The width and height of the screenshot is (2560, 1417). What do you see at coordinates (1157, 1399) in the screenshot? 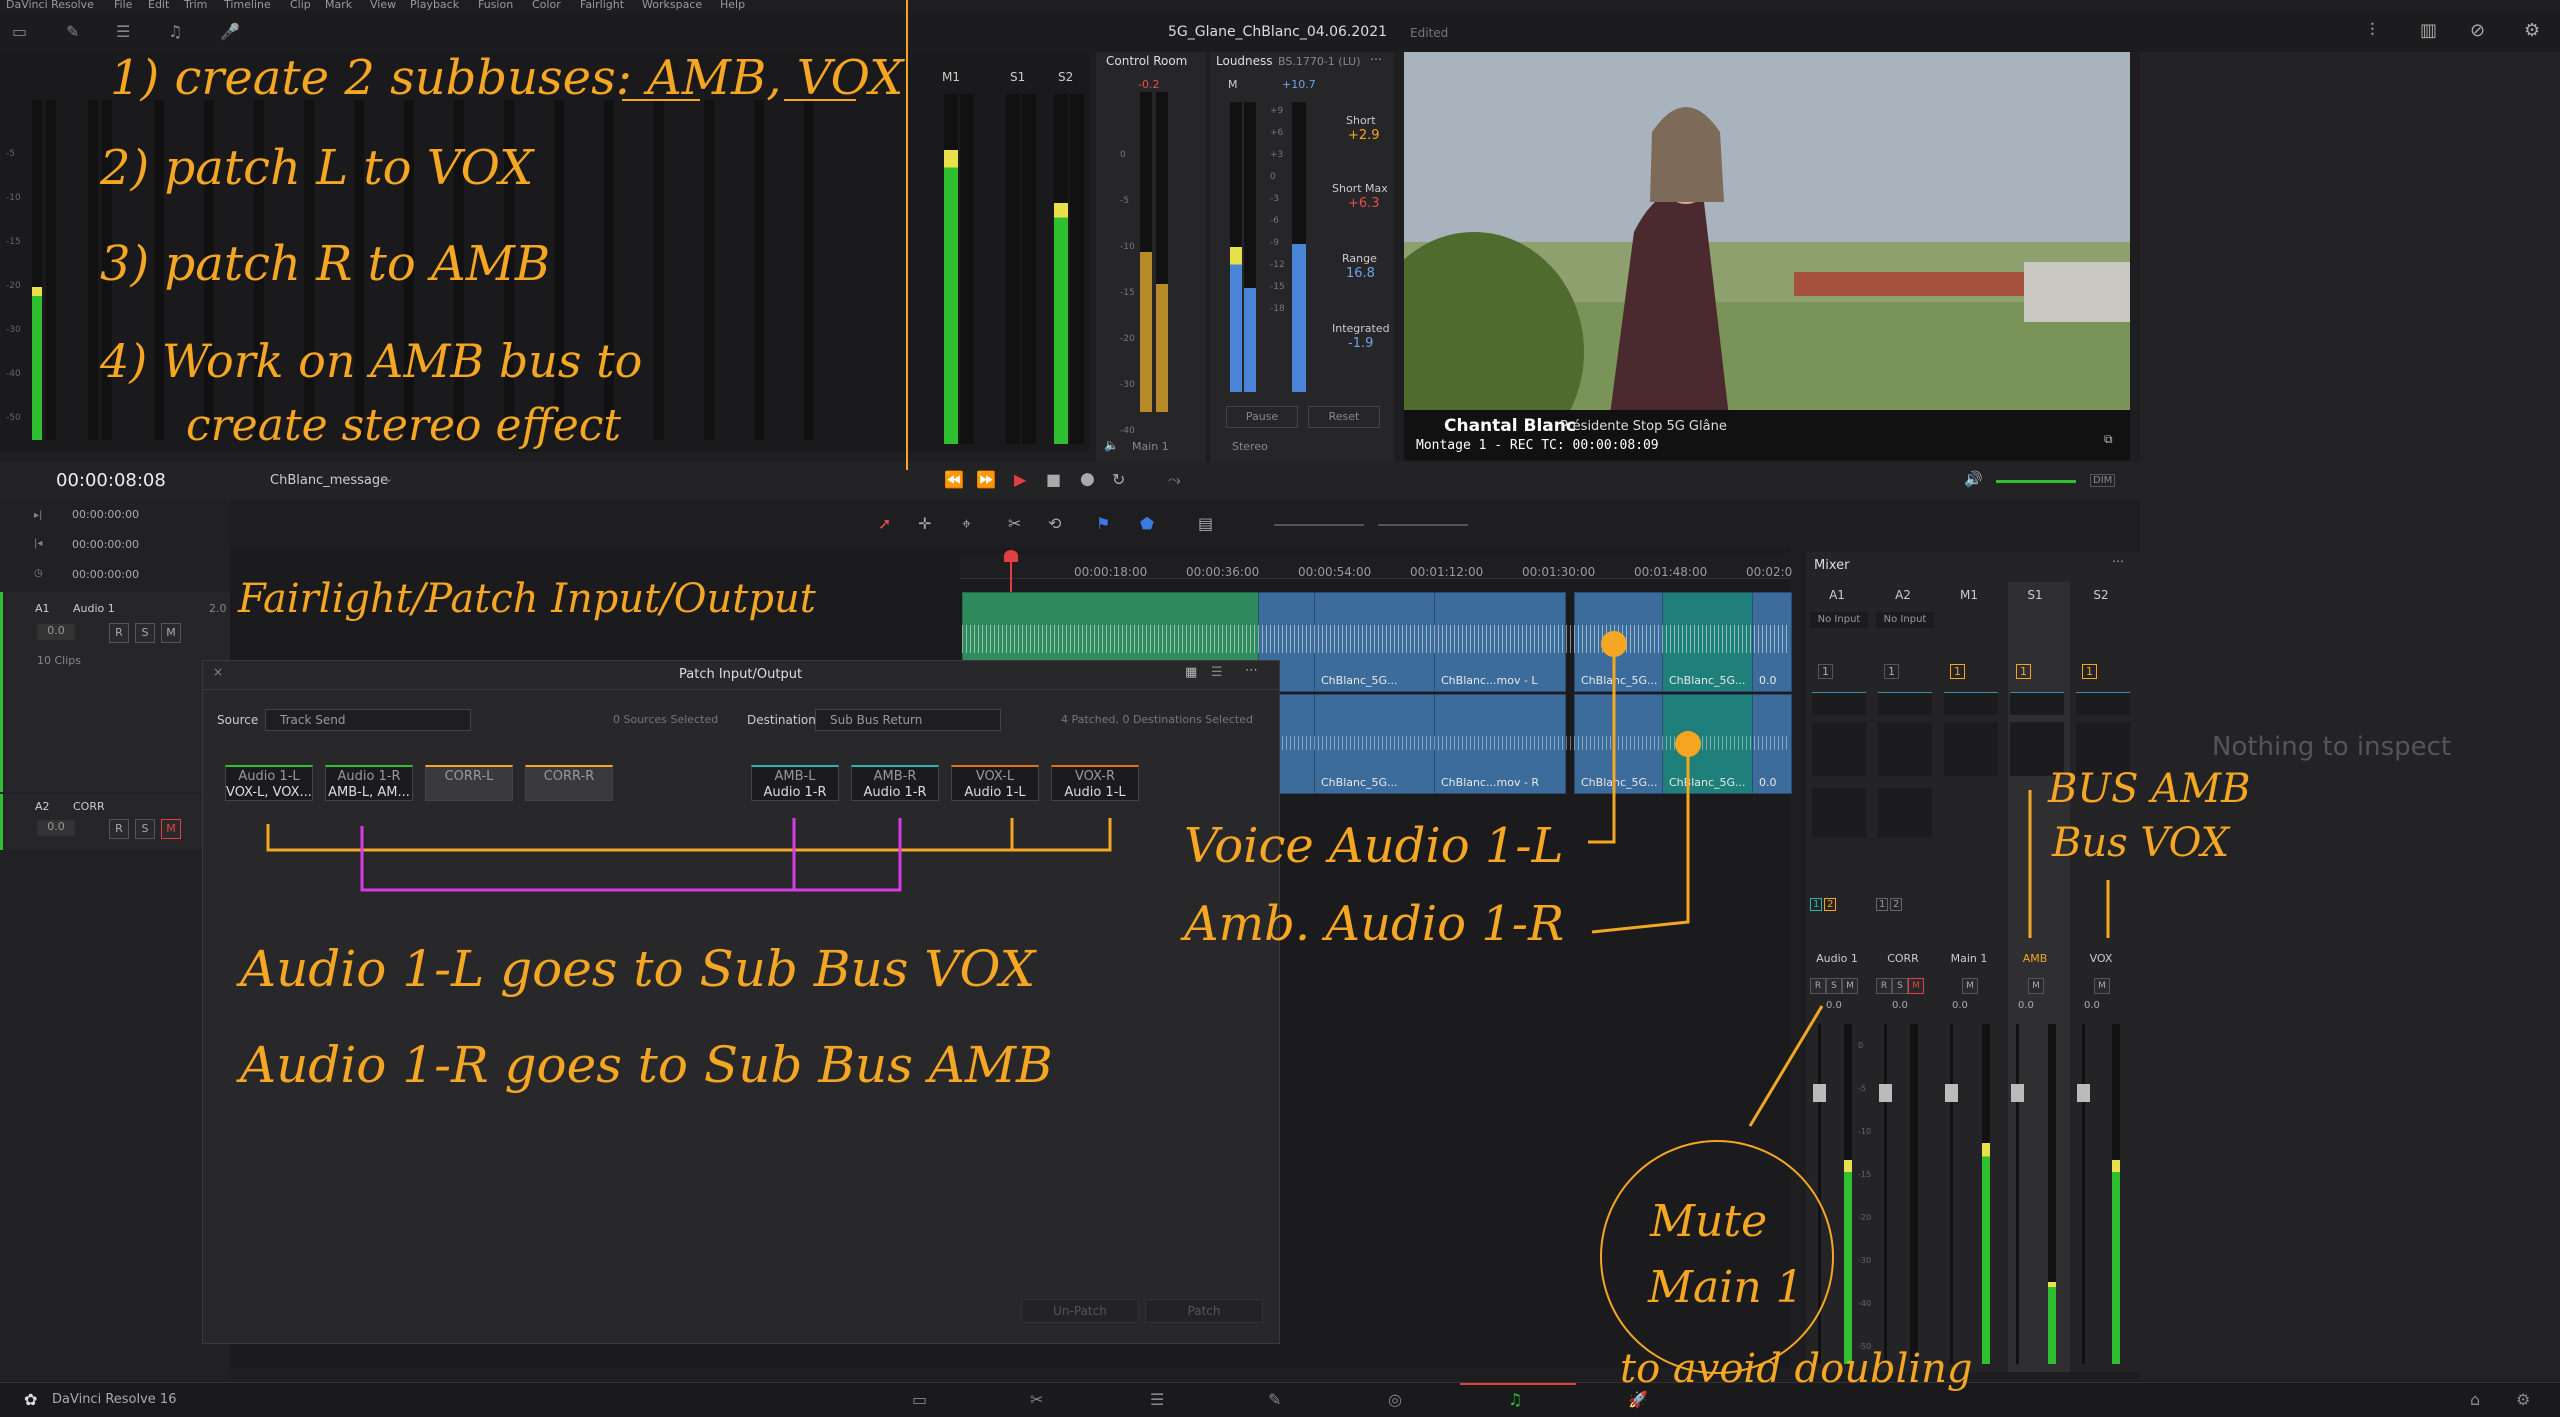
I see `page-edit-icon: ☰` at bounding box center [1157, 1399].